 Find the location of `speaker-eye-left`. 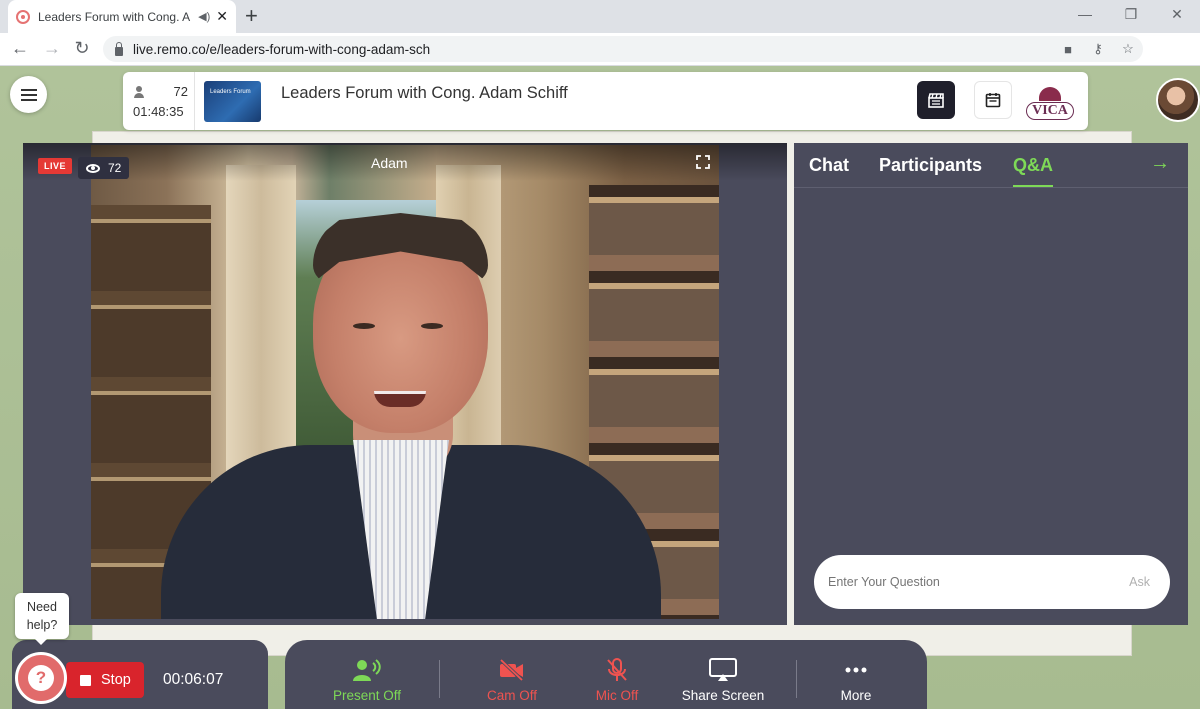

speaker-eye-left is located at coordinates (364, 326).